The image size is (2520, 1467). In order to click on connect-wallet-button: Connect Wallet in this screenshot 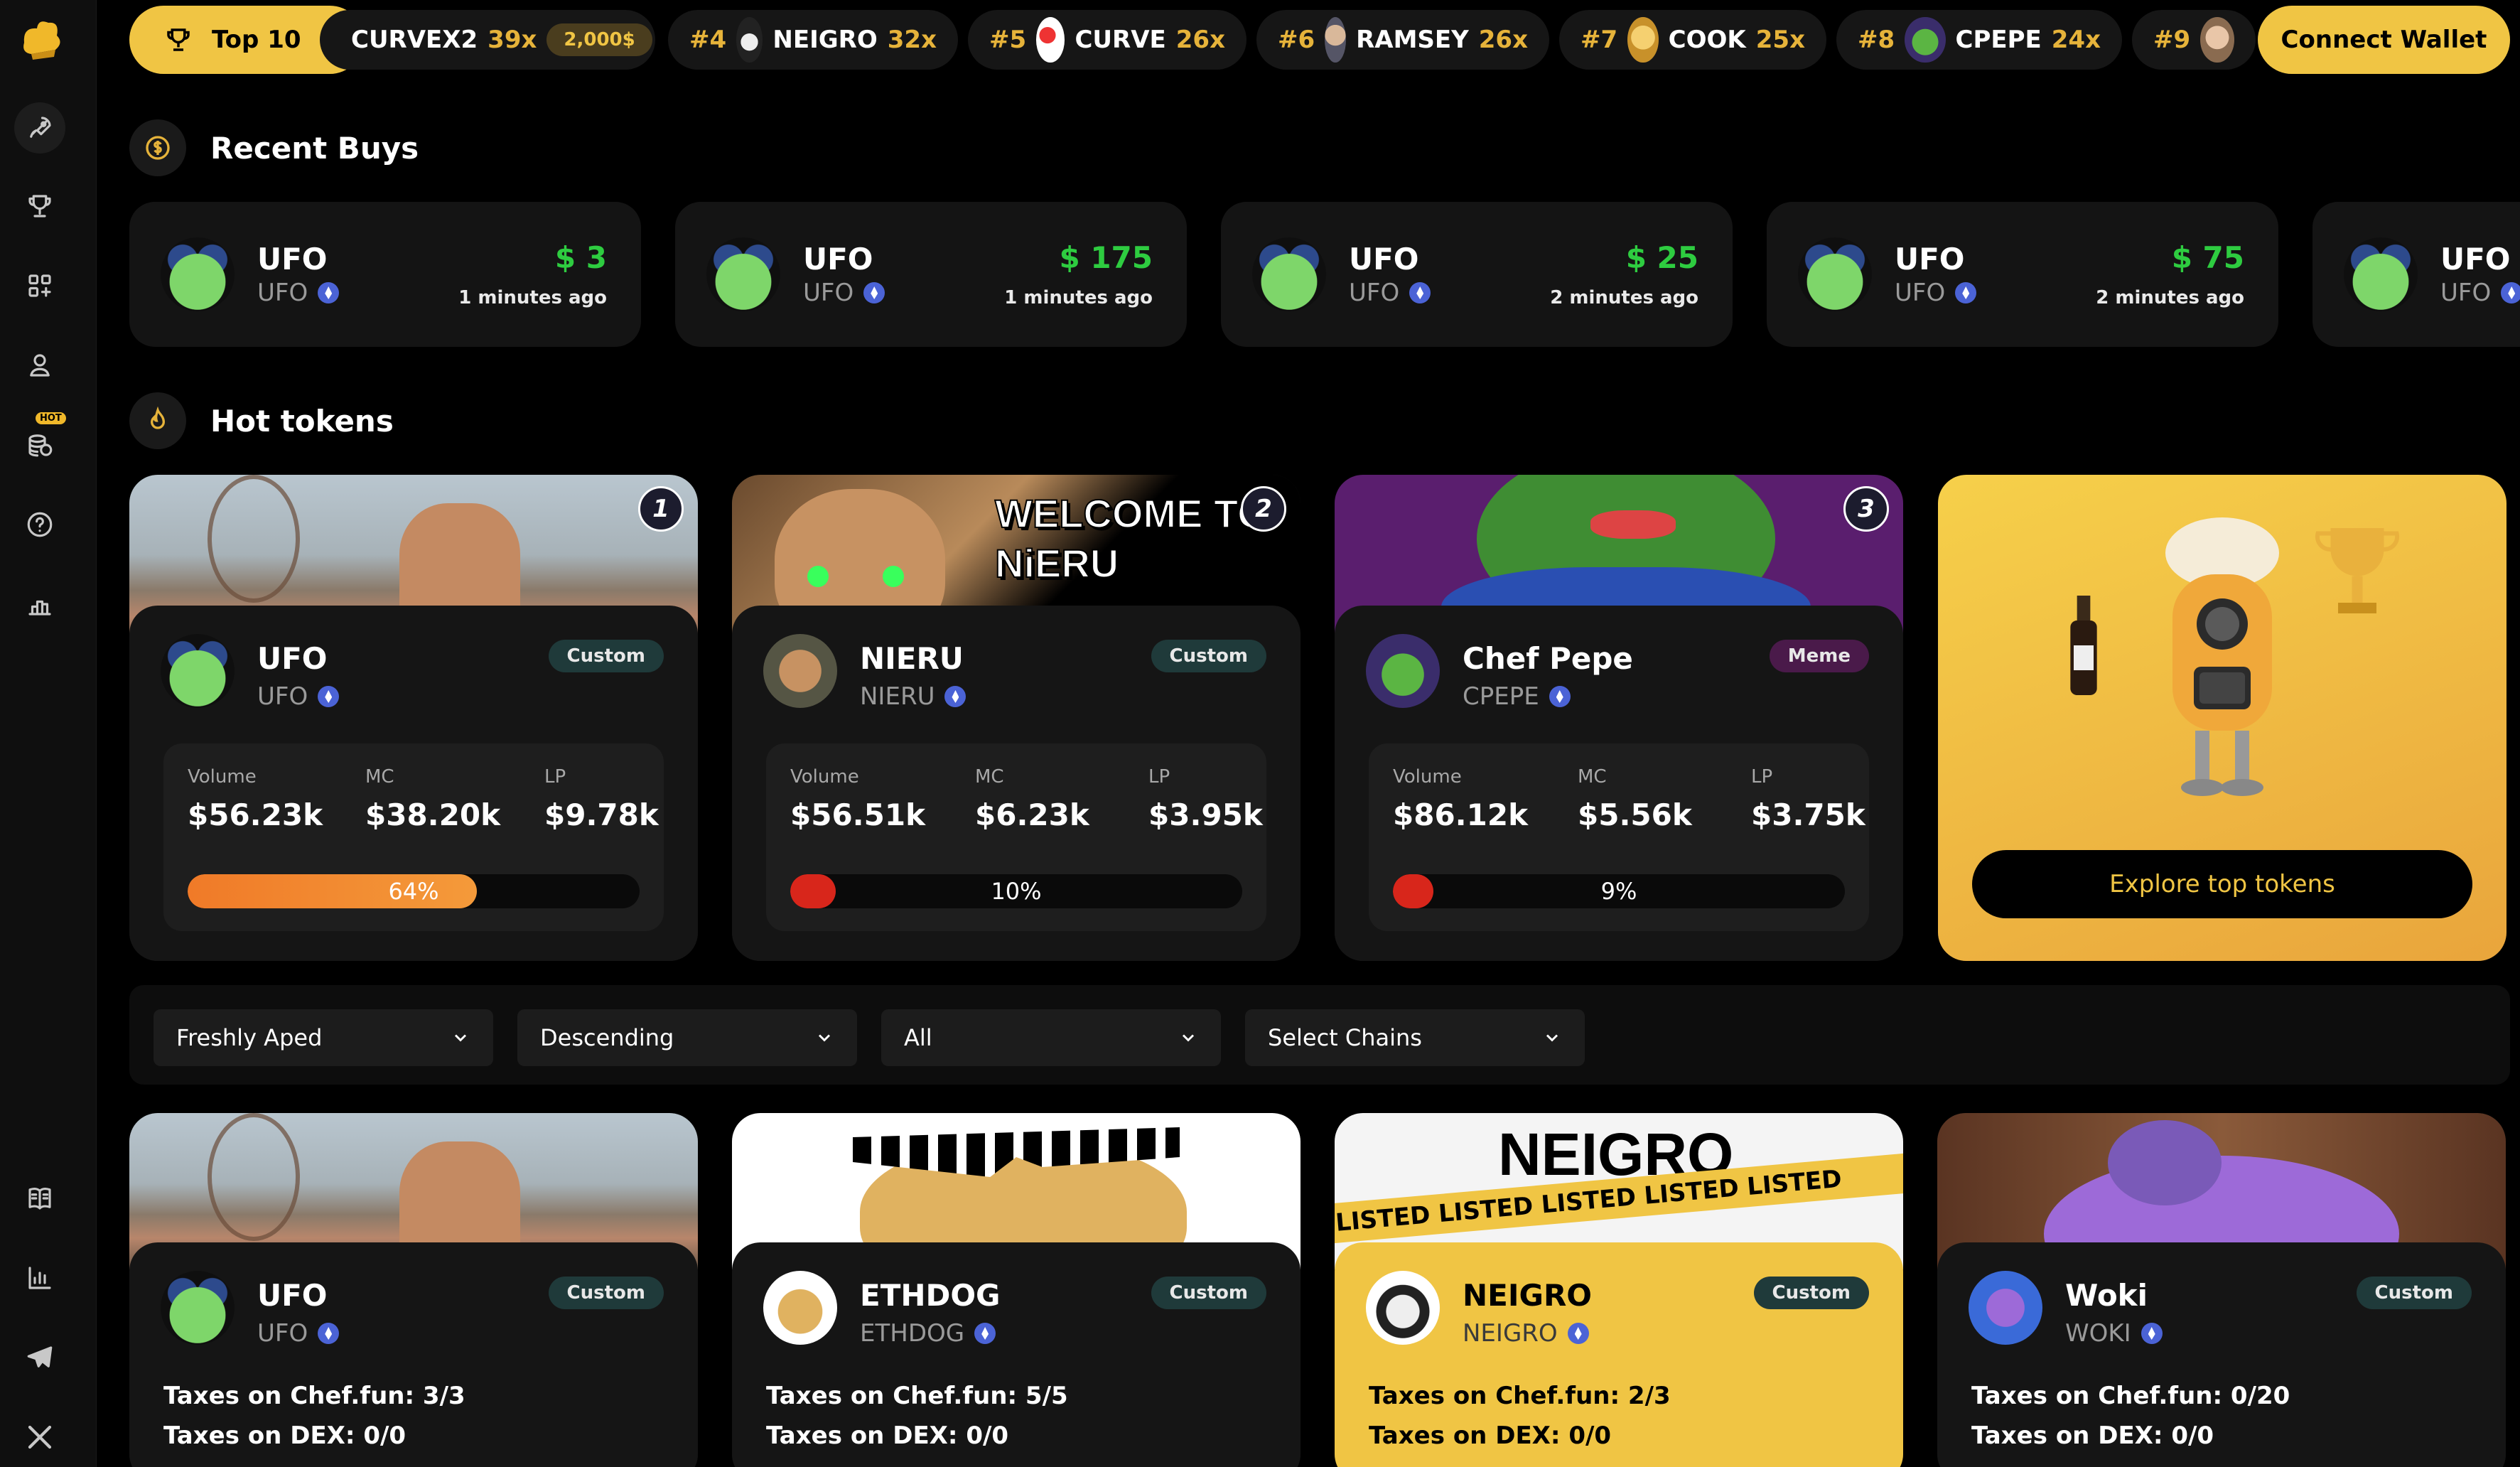, I will do `click(2384, 40)`.